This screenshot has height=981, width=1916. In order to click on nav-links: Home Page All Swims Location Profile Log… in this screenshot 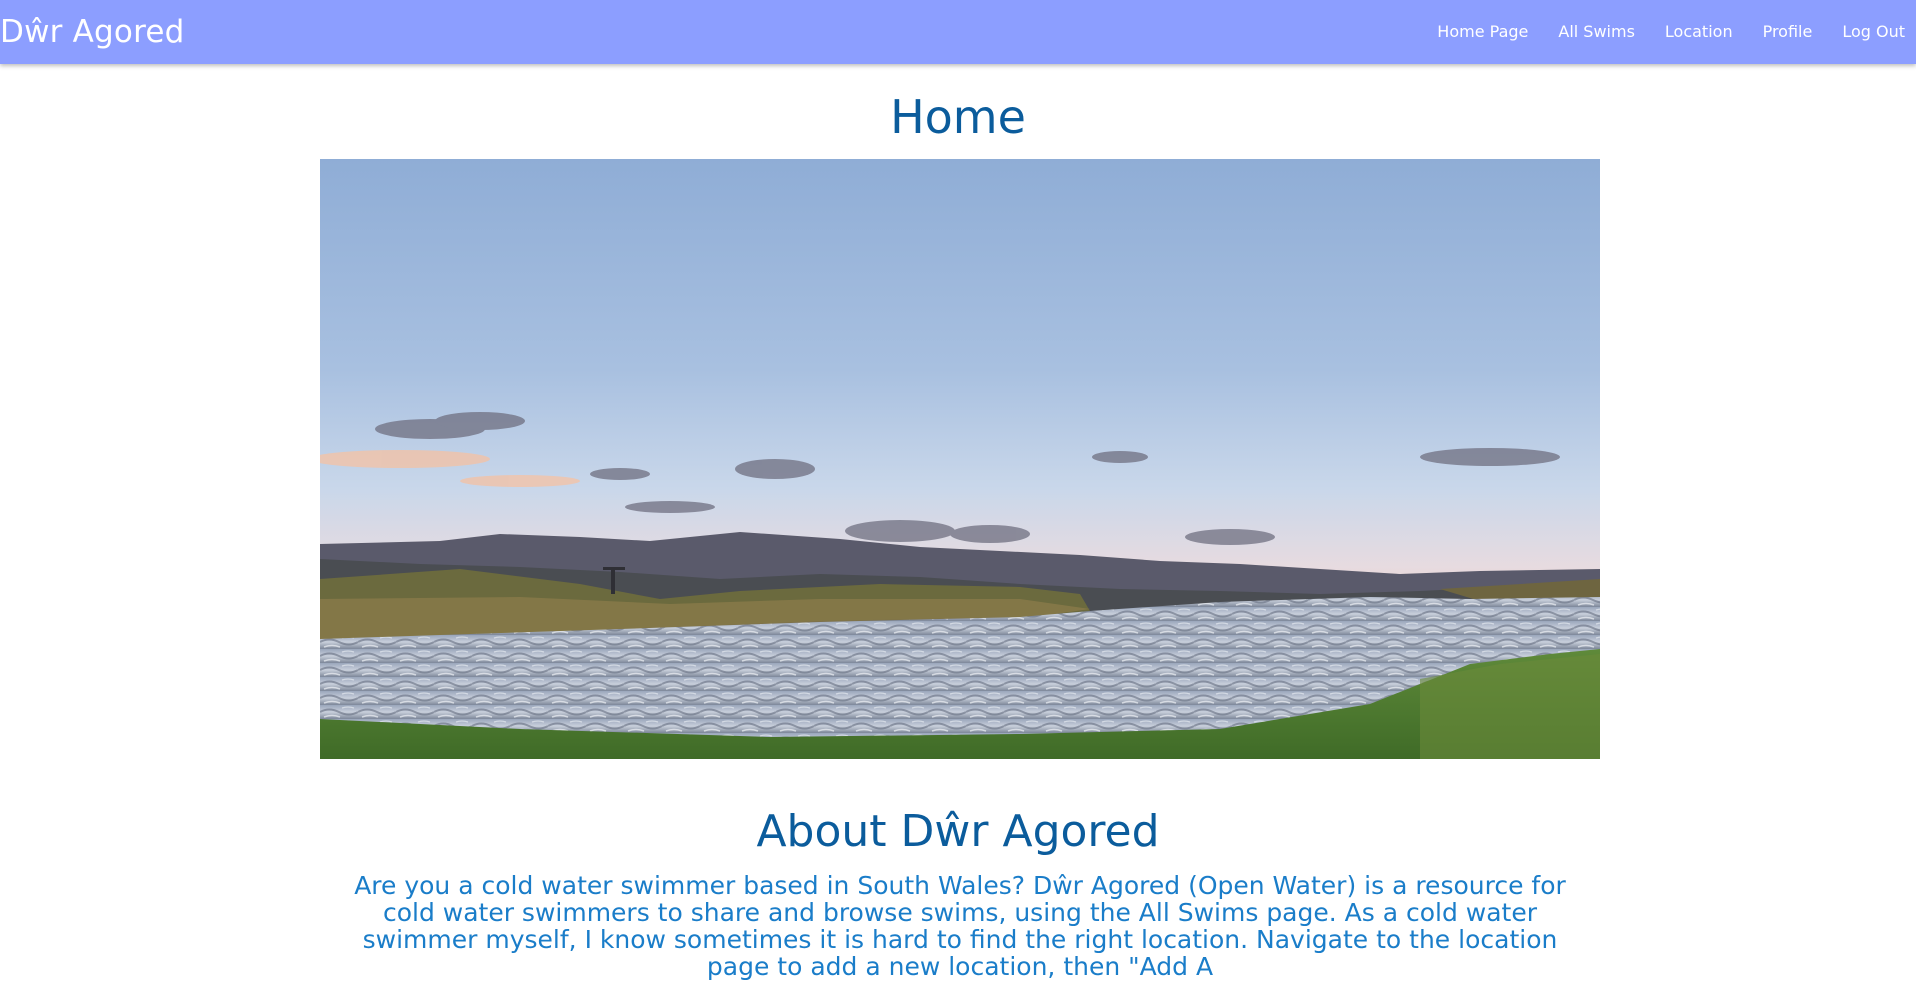, I will do `click(1669, 32)`.